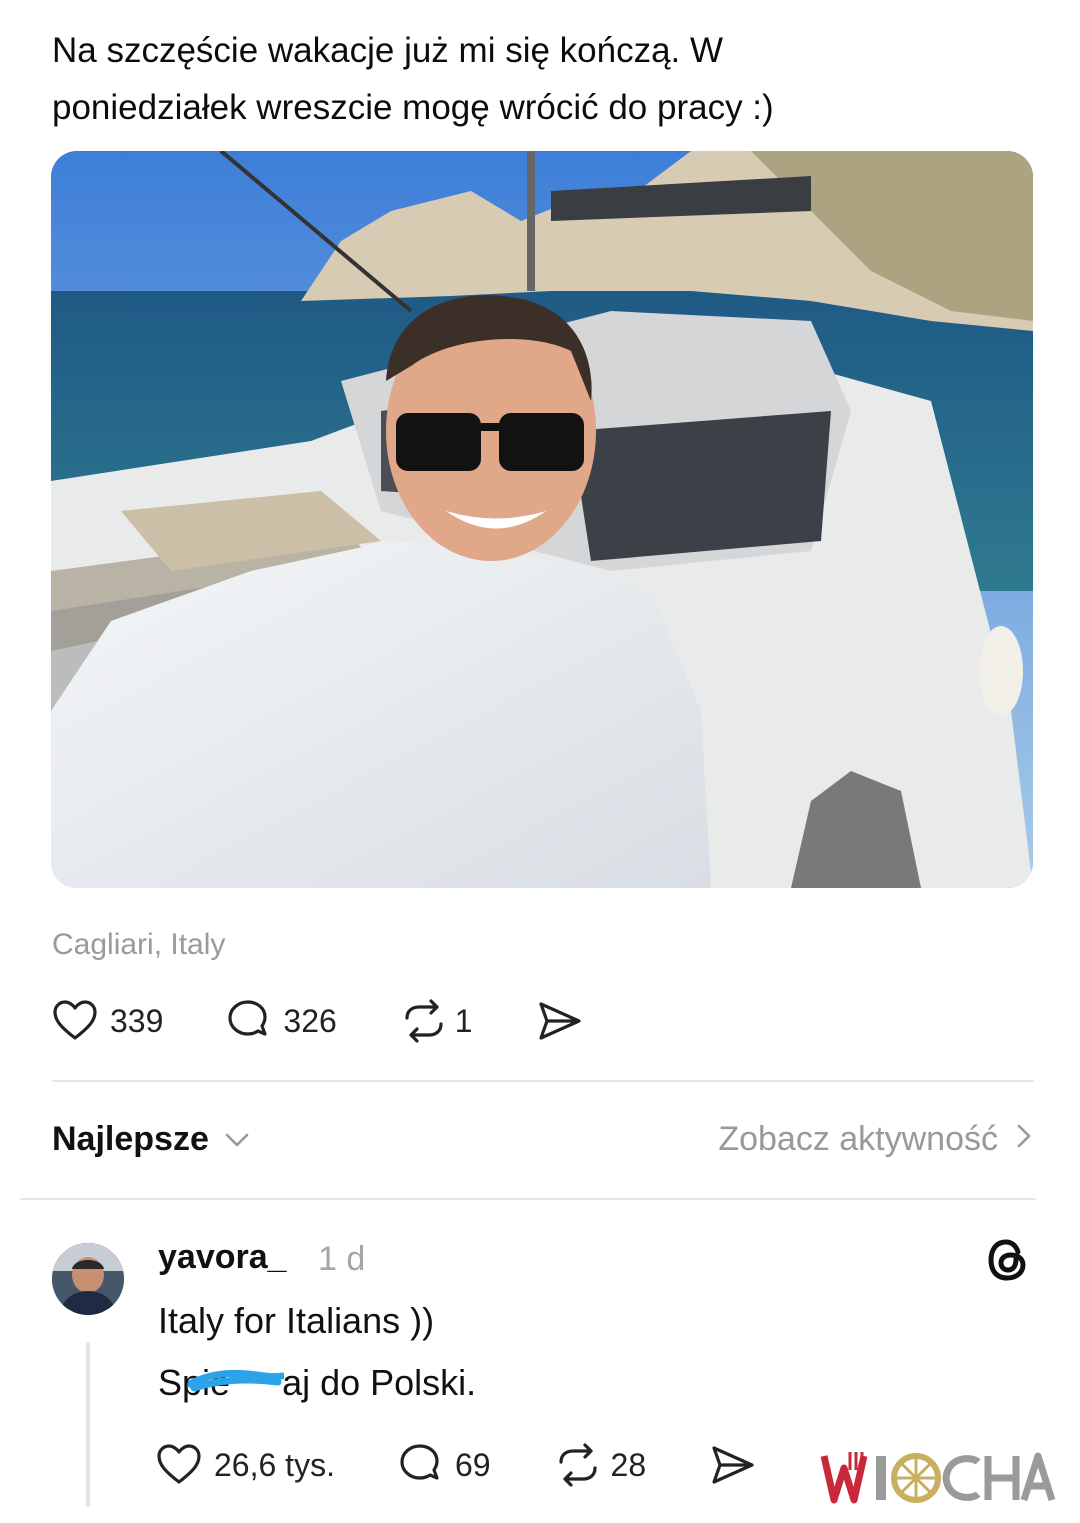  I want to click on comment-reply-count: 69, so click(472, 1464).